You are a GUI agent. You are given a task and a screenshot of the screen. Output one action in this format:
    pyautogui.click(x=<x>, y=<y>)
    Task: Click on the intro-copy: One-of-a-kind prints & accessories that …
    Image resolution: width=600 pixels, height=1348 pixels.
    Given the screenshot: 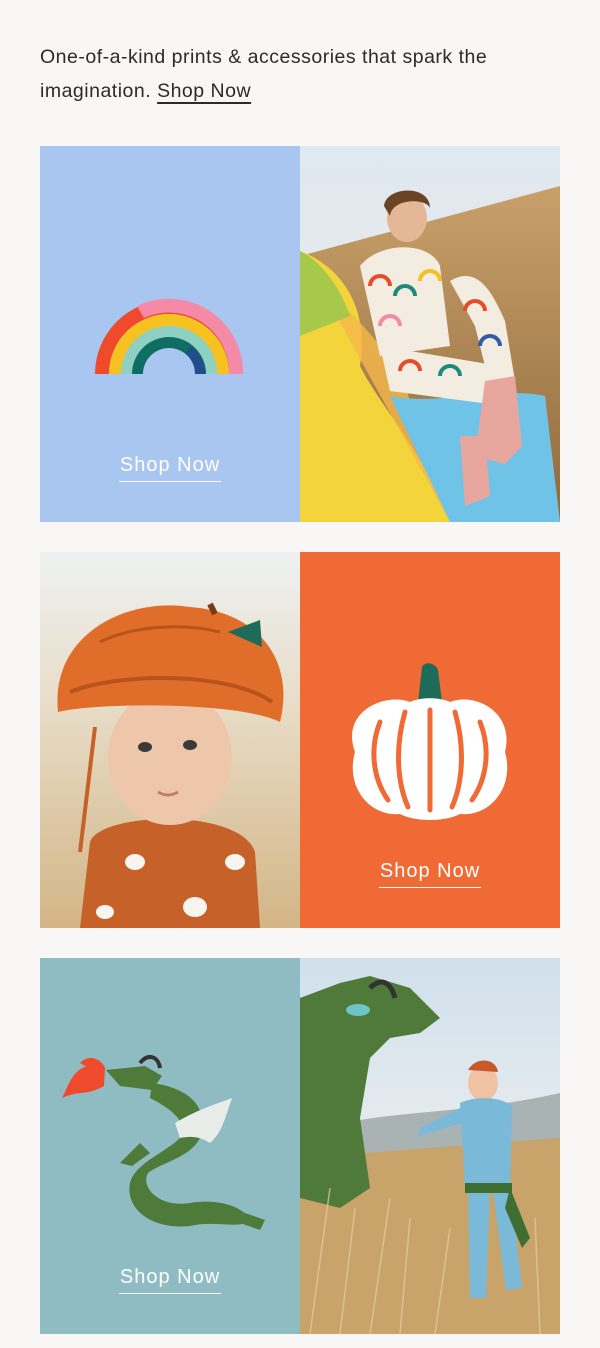 What is the action you would take?
    pyautogui.click(x=264, y=74)
    